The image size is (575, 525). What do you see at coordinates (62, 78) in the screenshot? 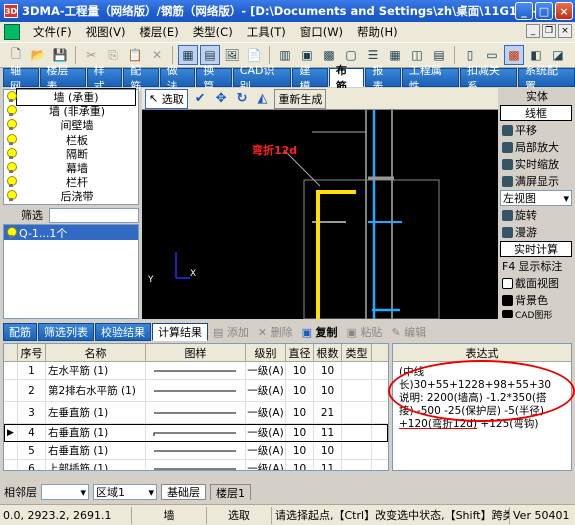
I see `tab-floor-table: 楼层表` at bounding box center [62, 78].